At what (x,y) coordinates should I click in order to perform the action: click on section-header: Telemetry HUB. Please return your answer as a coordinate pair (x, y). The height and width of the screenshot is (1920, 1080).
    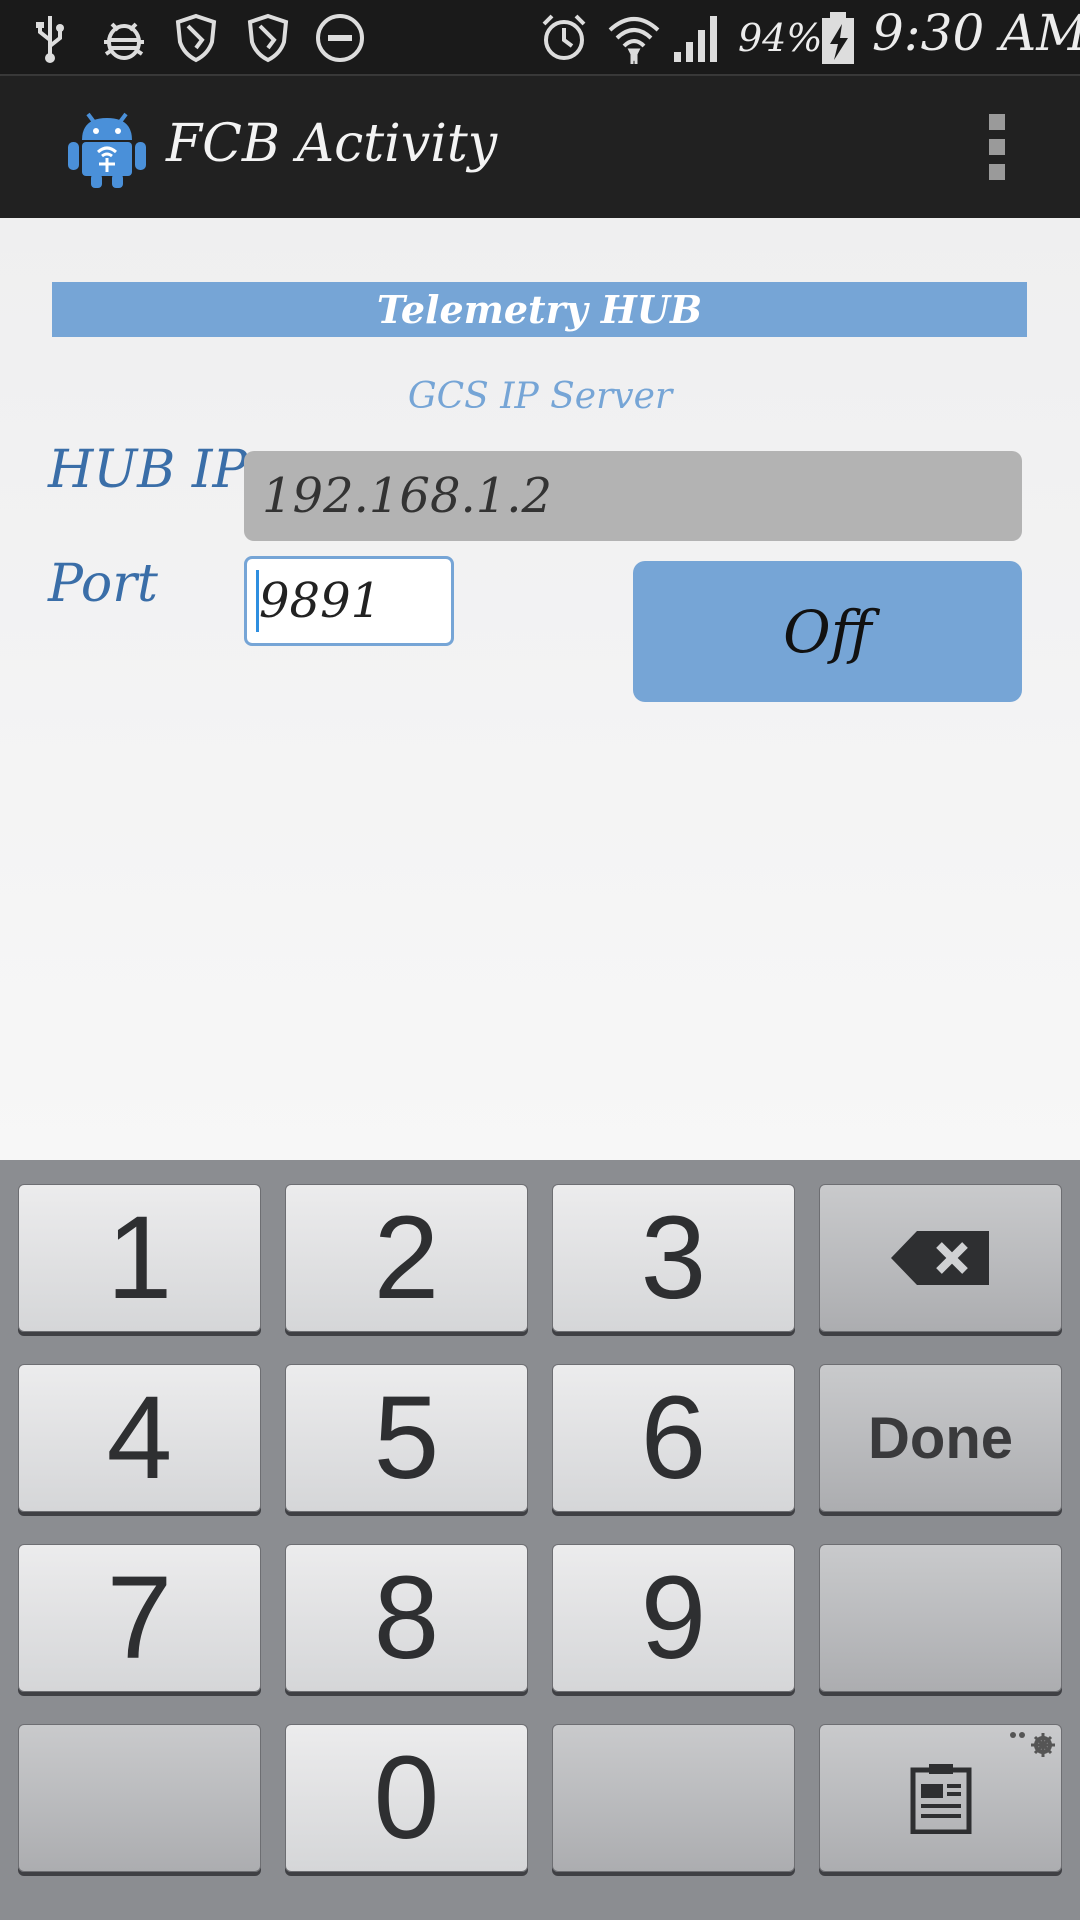
    Looking at the image, I should click on (539, 309).